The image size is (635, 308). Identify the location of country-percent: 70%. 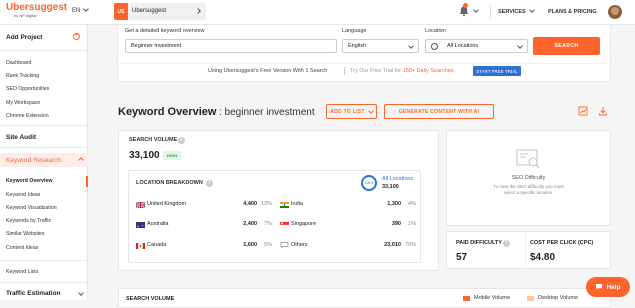
(410, 245).